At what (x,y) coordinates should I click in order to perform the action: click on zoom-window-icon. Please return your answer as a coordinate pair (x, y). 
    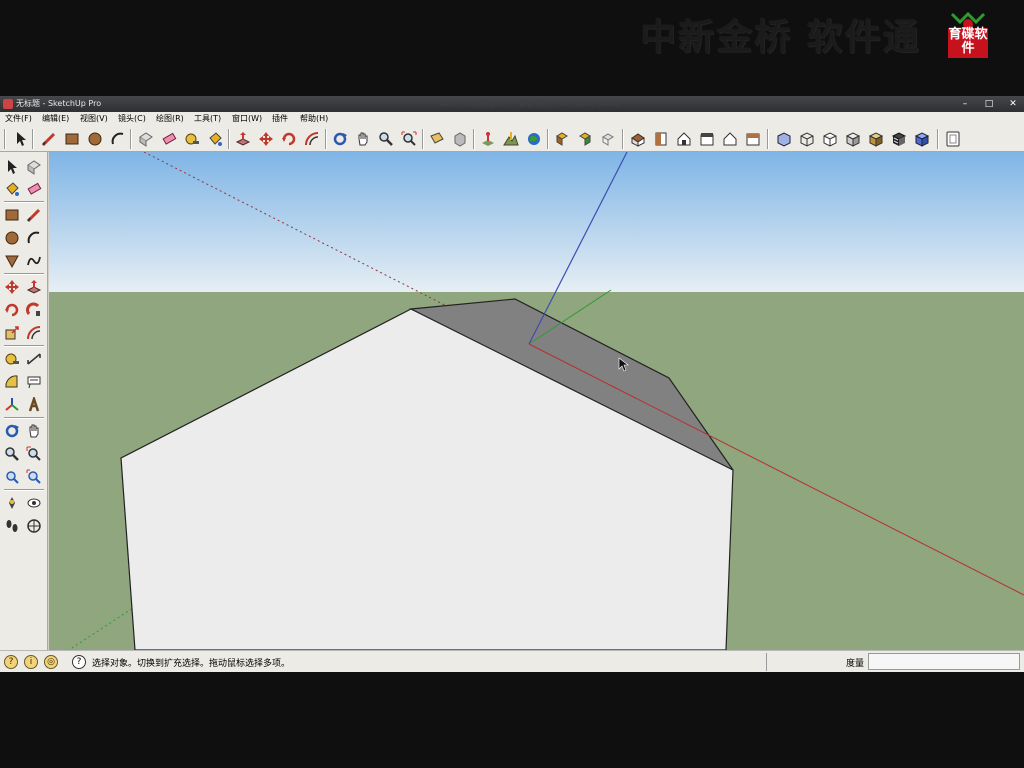
    Looking at the image, I should click on (34, 454).